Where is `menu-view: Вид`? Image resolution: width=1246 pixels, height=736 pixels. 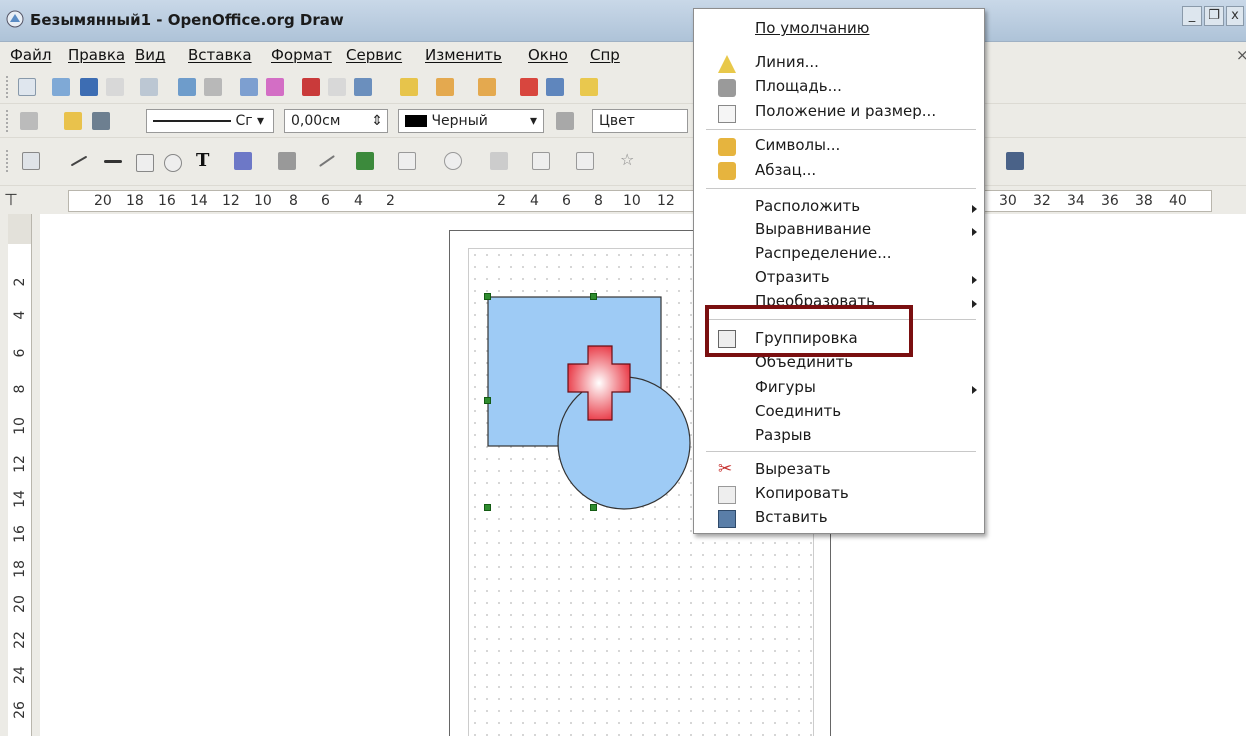
menu-view: Вид is located at coordinates (150, 55).